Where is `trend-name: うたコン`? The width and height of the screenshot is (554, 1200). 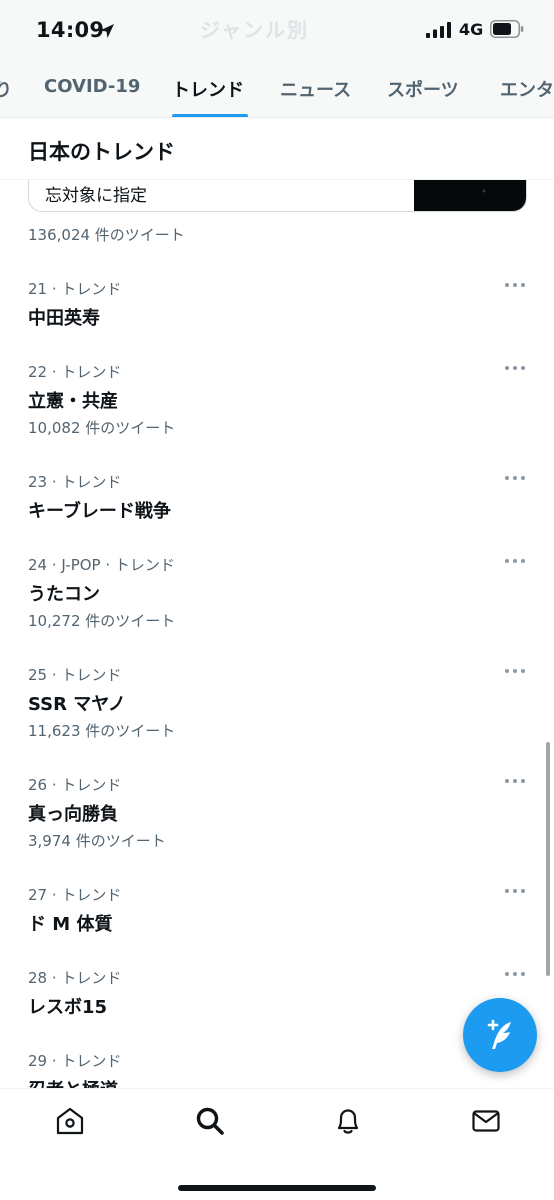 trend-name: うたコン is located at coordinates (64, 594).